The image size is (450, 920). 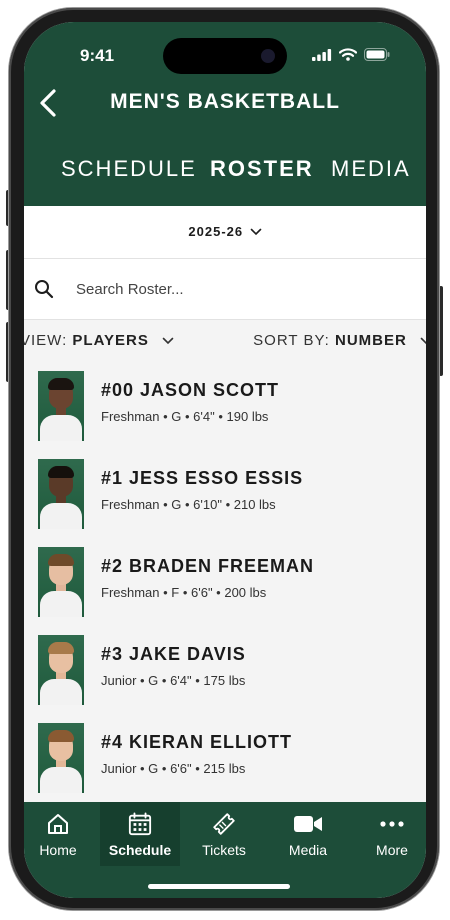 I want to click on video-camera-icon, so click(x=308, y=824).